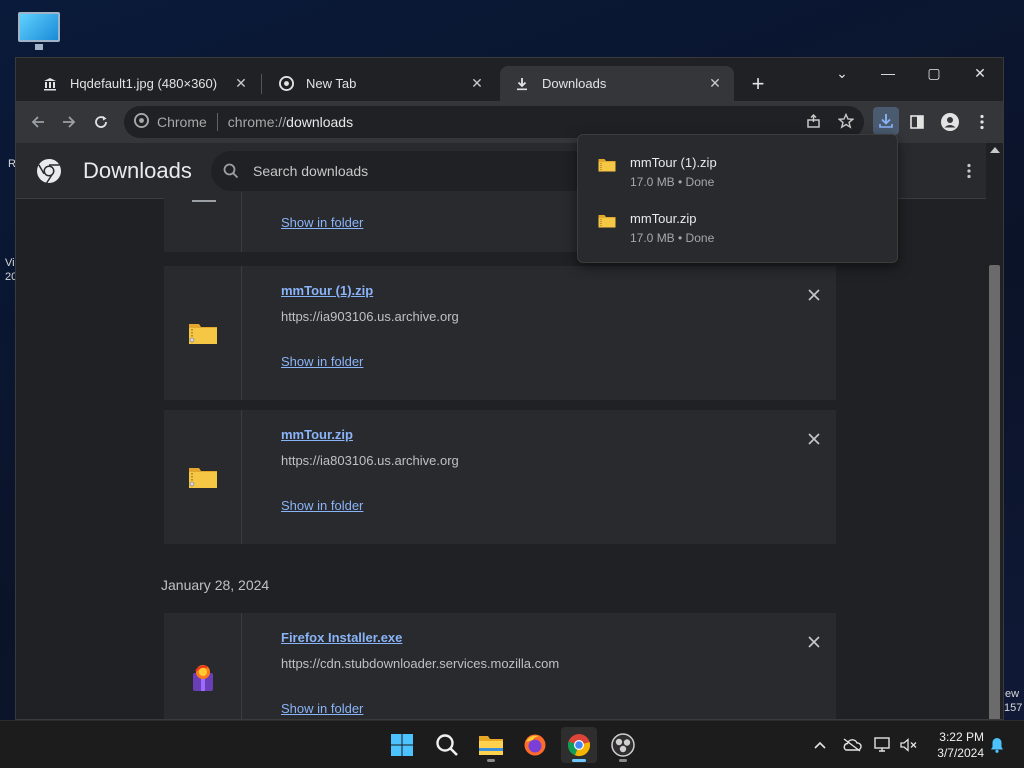 This screenshot has width=1024, height=768. I want to click on chevron-up-icon, so click(820, 745).